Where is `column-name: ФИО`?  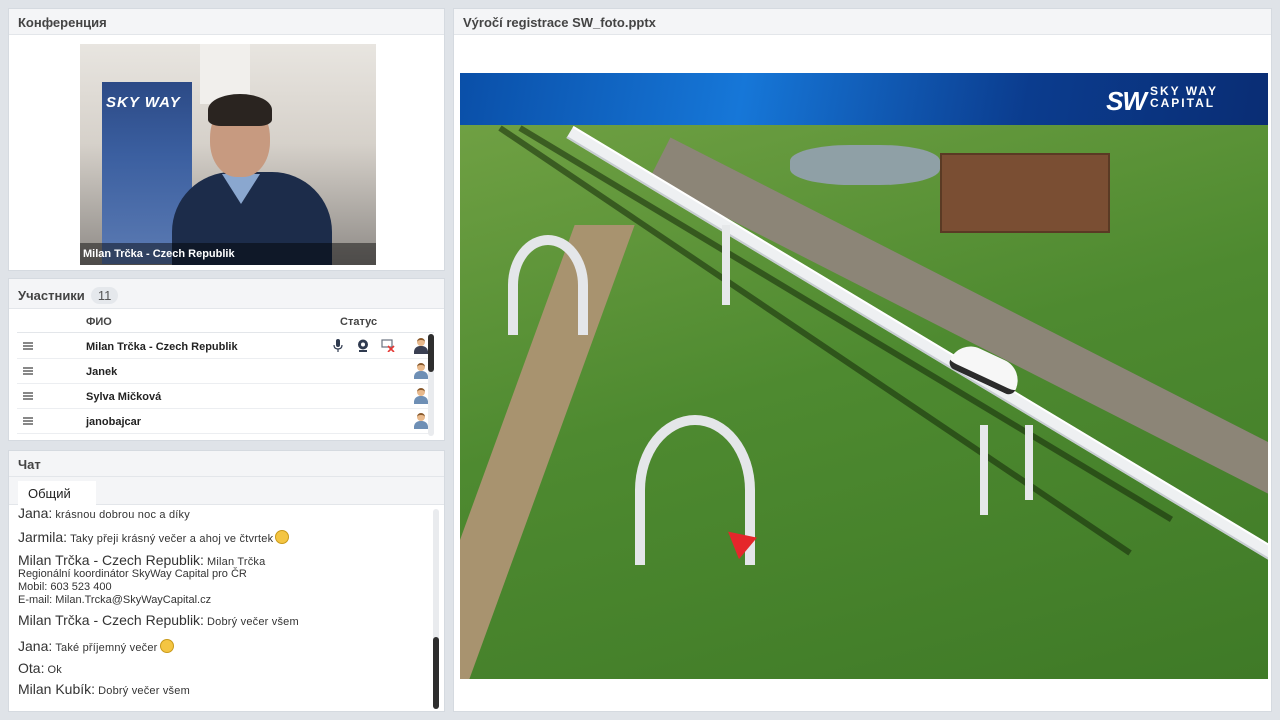 column-name: ФИО is located at coordinates (99, 322).